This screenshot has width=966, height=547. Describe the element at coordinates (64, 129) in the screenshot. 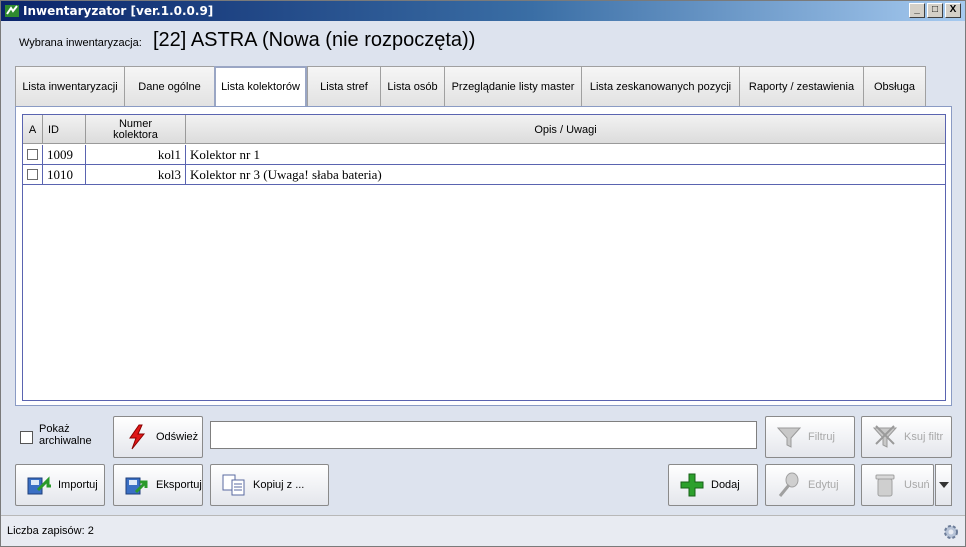

I see `column-header-id: ID` at that location.